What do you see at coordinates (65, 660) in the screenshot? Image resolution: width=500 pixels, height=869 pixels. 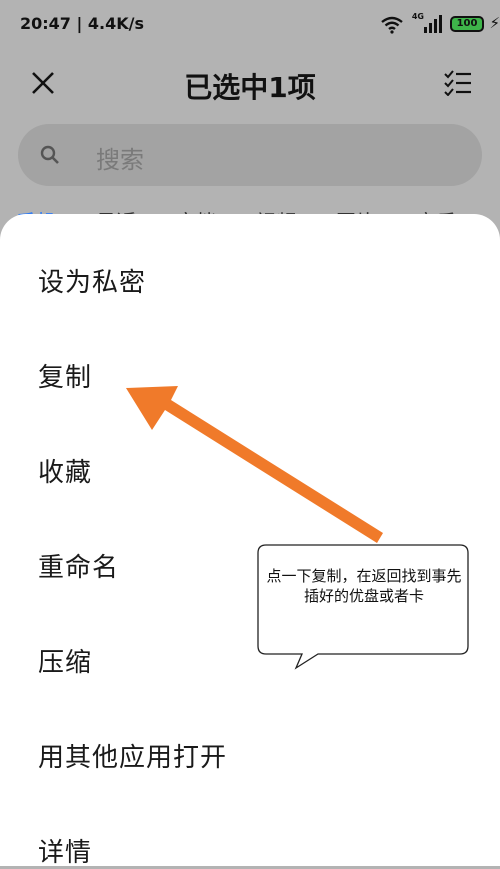 I see `menu-item-compress: 压缩` at bounding box center [65, 660].